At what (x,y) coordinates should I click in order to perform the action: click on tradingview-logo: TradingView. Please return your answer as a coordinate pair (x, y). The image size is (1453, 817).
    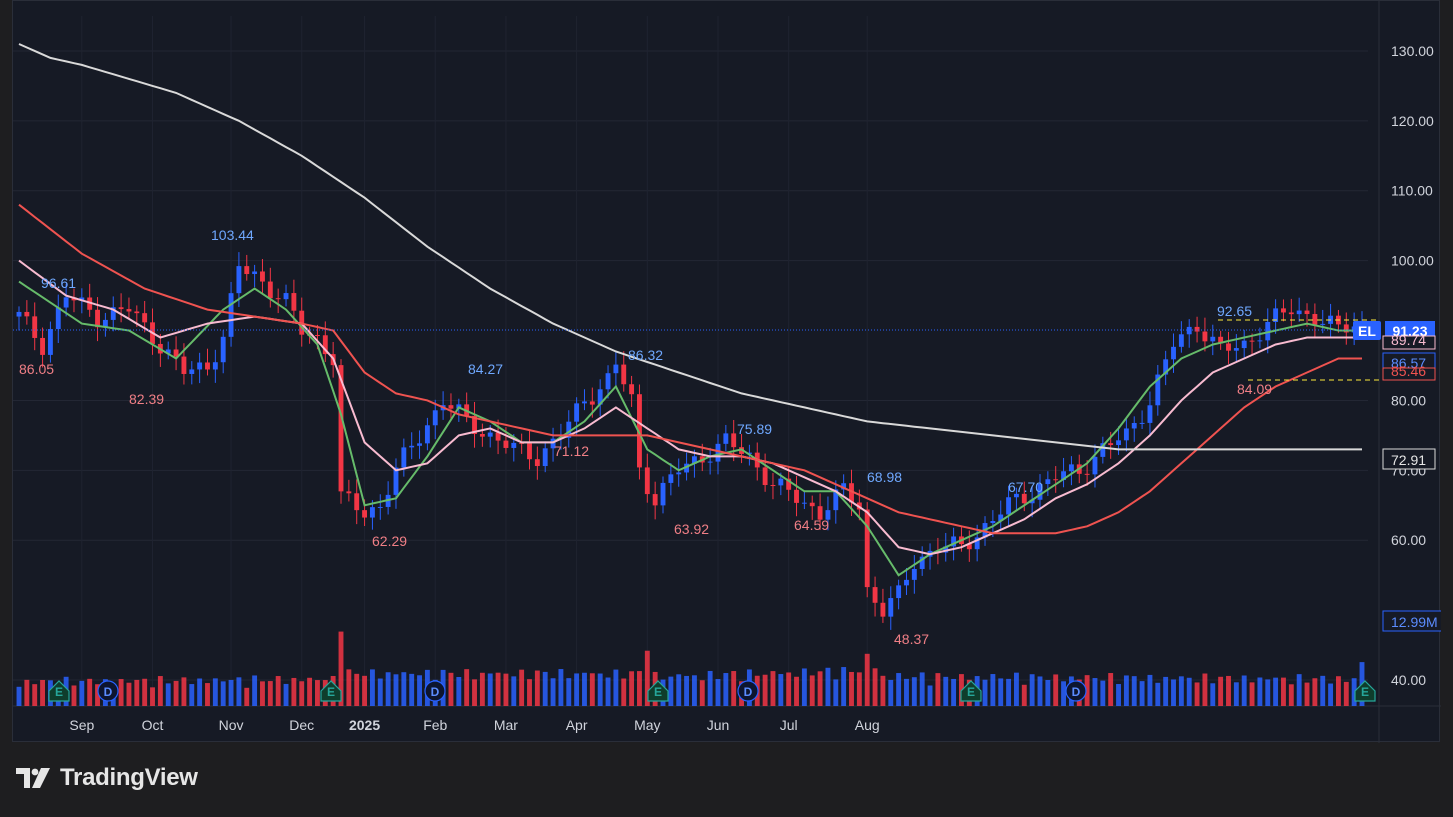
    Looking at the image, I should click on (107, 778).